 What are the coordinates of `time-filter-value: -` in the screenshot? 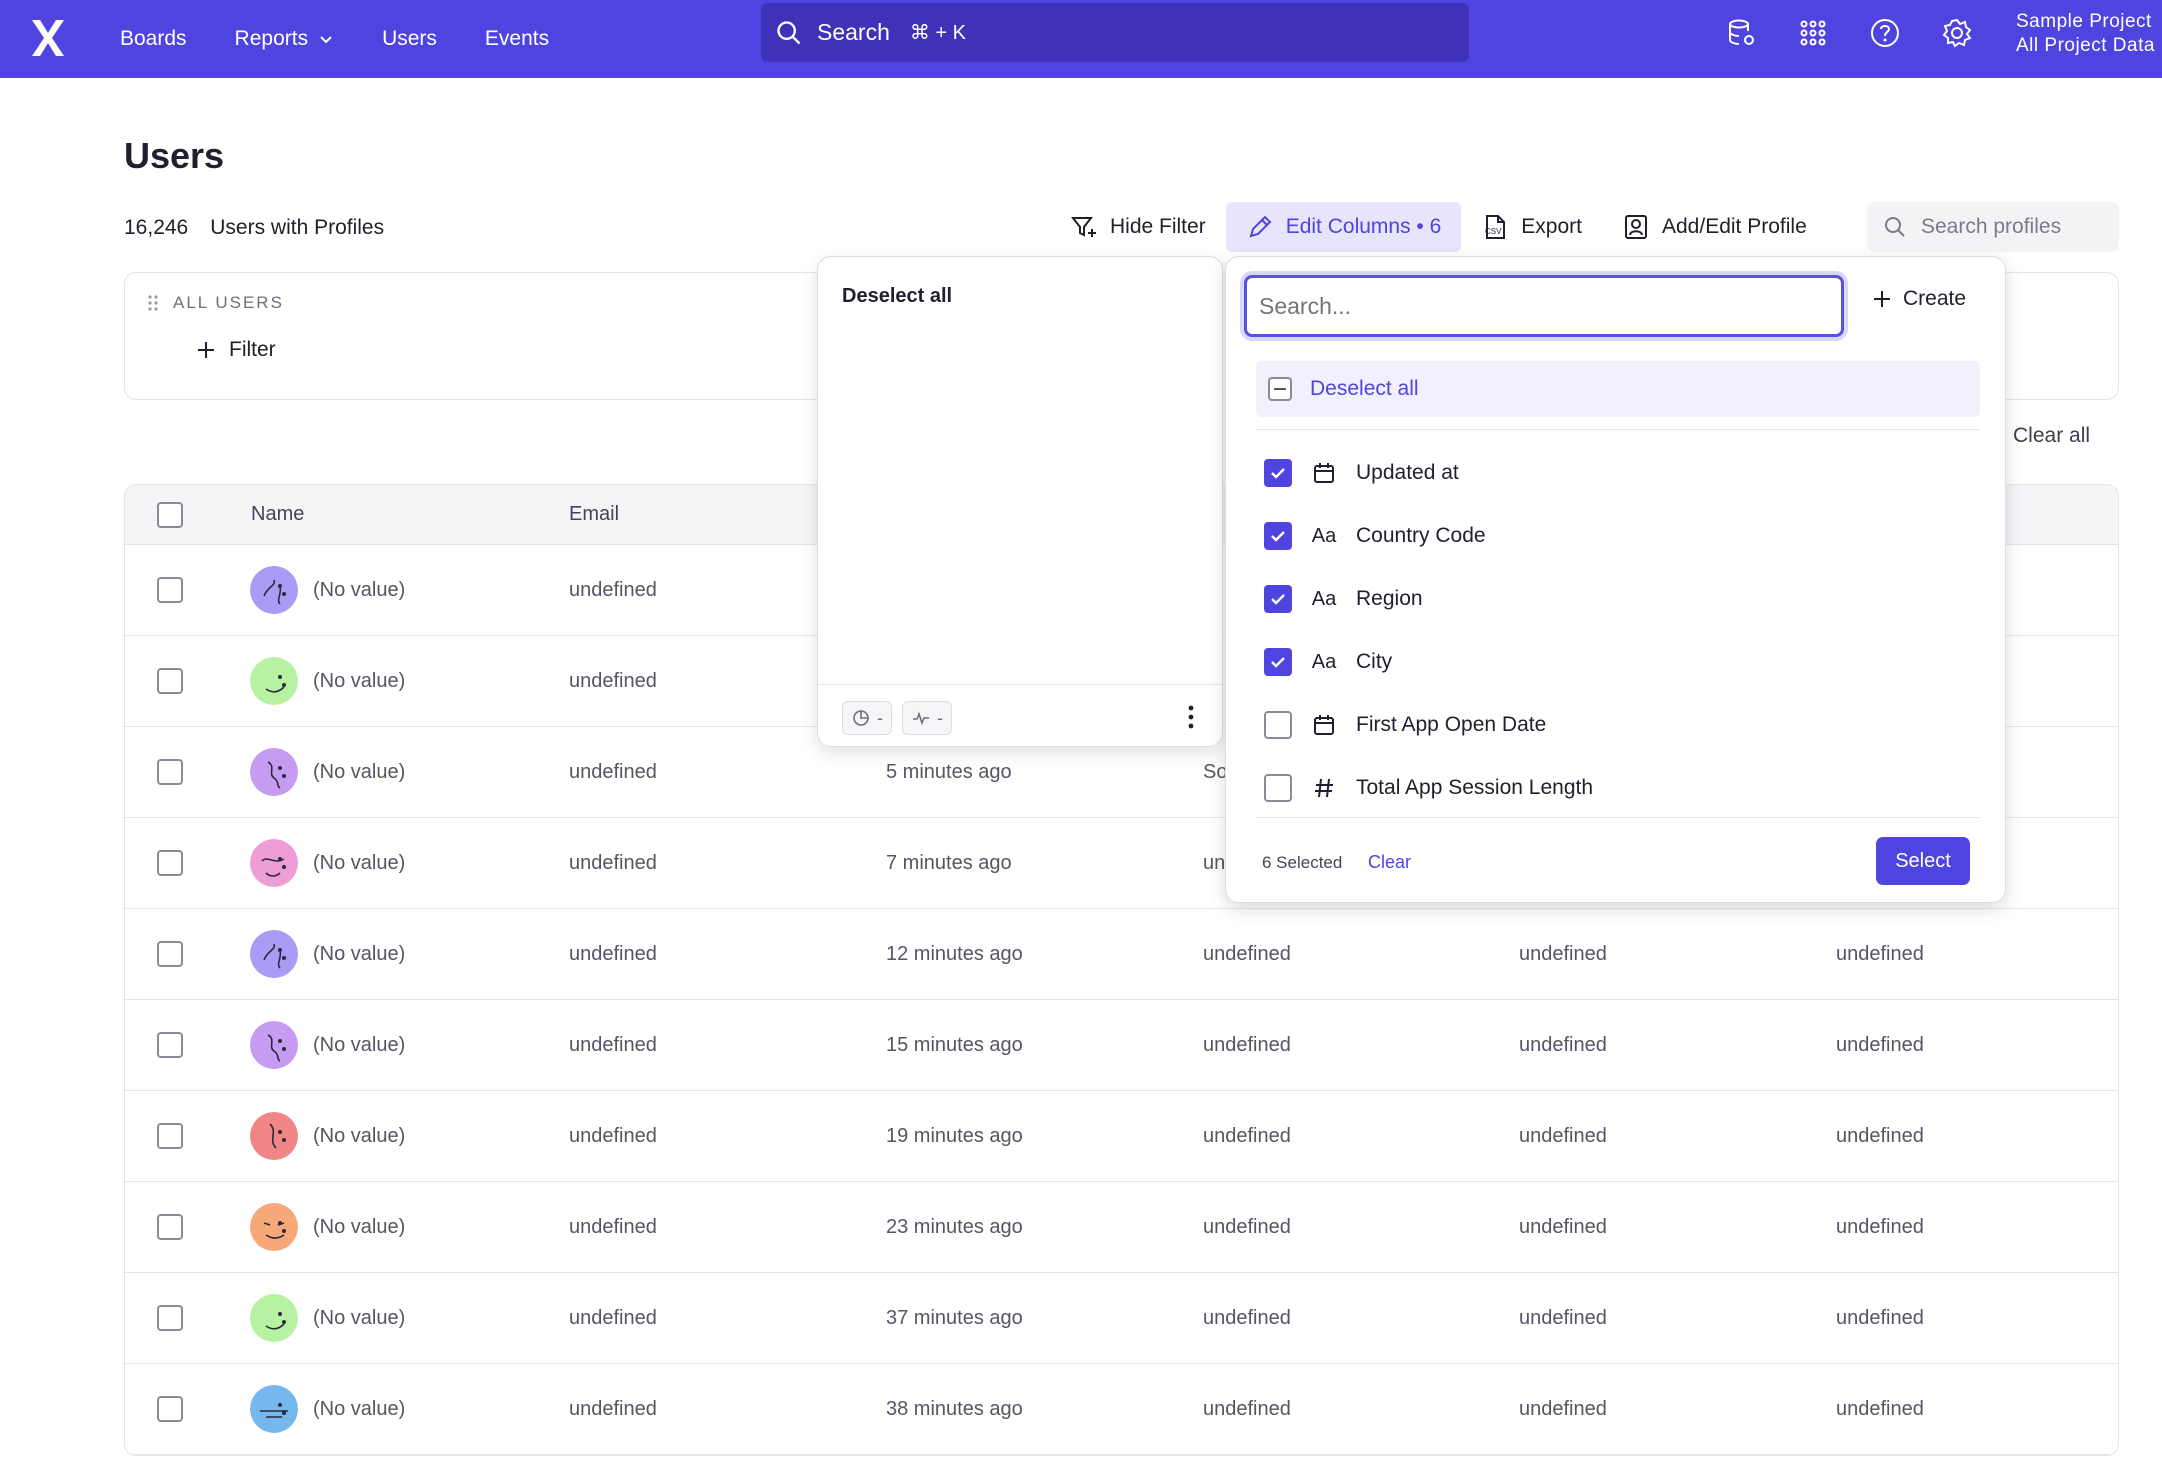 It's located at (880, 717).